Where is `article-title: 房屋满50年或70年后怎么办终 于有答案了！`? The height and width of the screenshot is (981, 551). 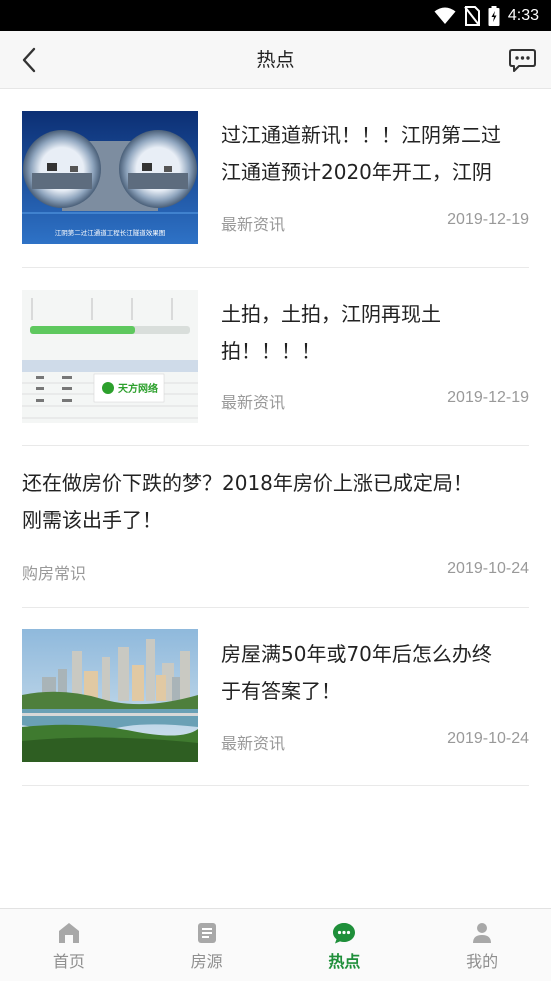
article-title: 房屋满50年或70年后怎么办终 于有答案了！ is located at coordinates (356, 673).